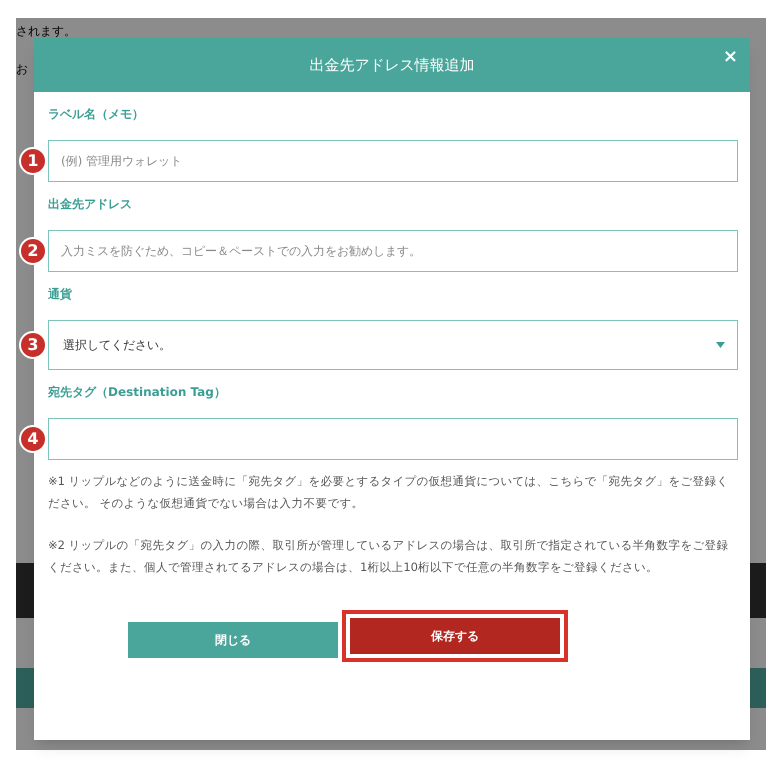 The height and width of the screenshot is (765, 780). Describe the element at coordinates (22, 69) in the screenshot. I see `page-text: お` at that location.